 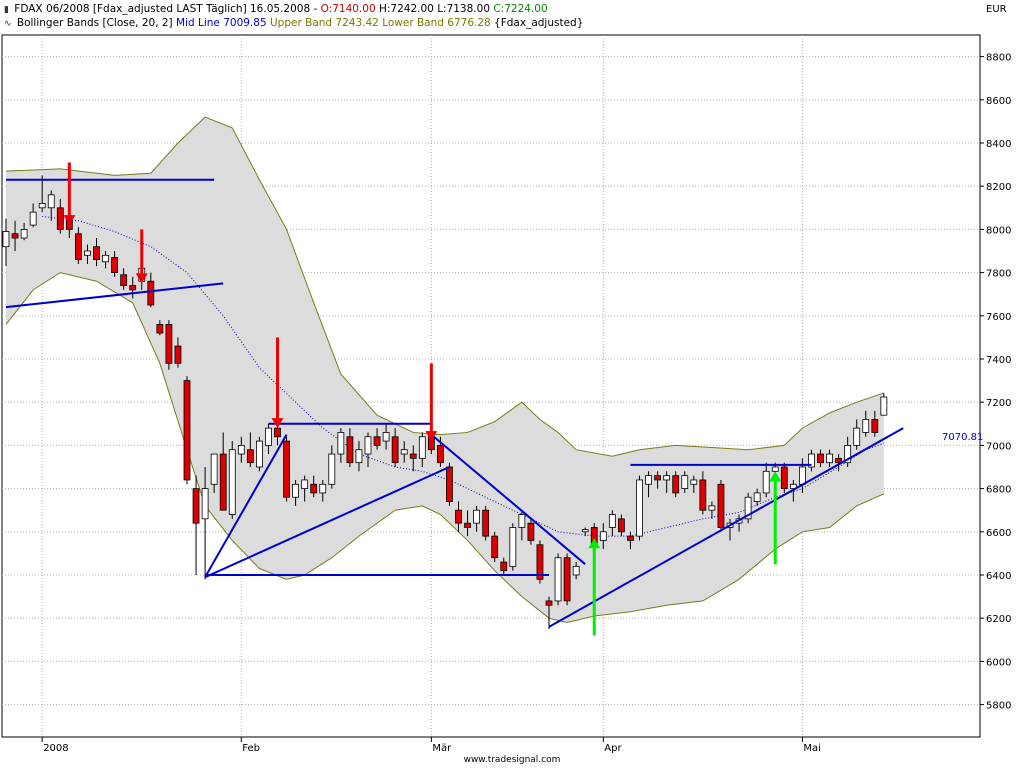 I want to click on currency-label: EUR, so click(x=996, y=9).